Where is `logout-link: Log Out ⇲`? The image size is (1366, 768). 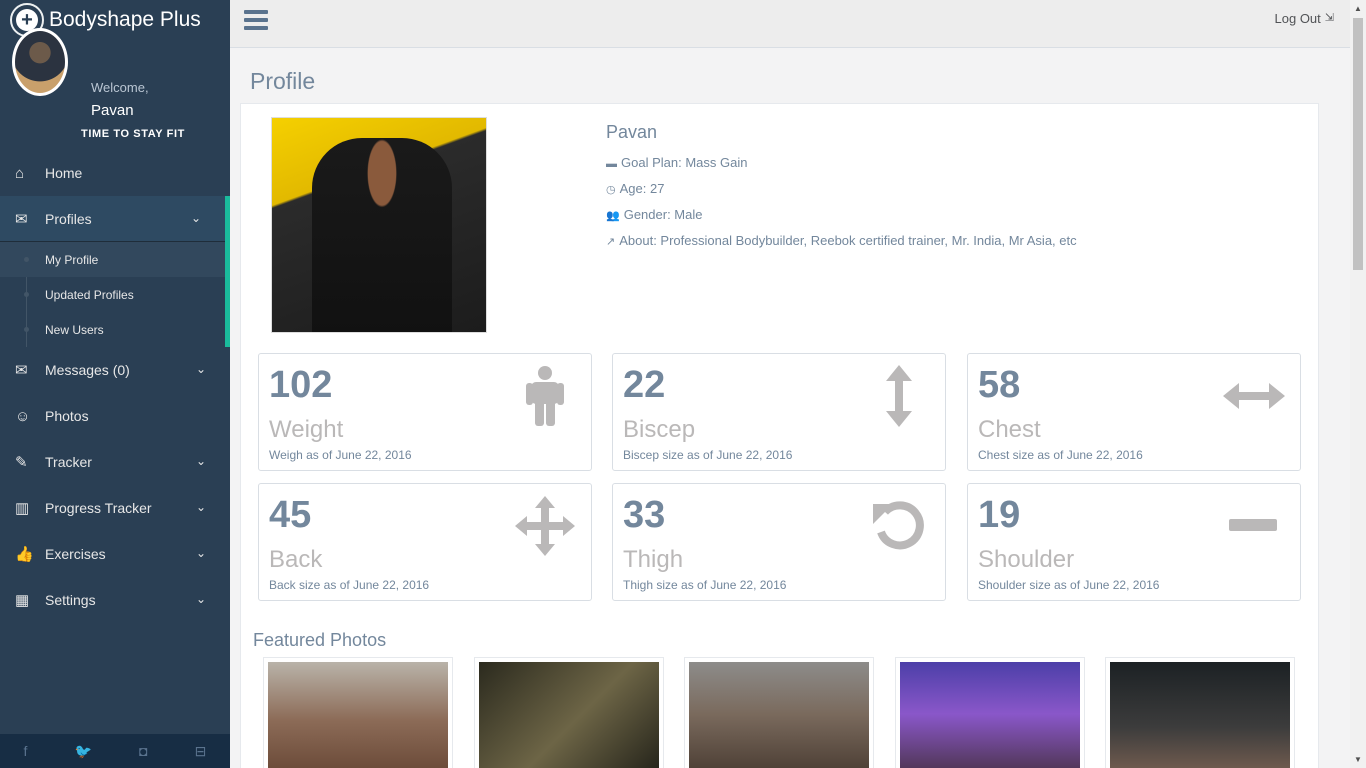
logout-link: Log Out ⇲ is located at coordinates (1304, 18).